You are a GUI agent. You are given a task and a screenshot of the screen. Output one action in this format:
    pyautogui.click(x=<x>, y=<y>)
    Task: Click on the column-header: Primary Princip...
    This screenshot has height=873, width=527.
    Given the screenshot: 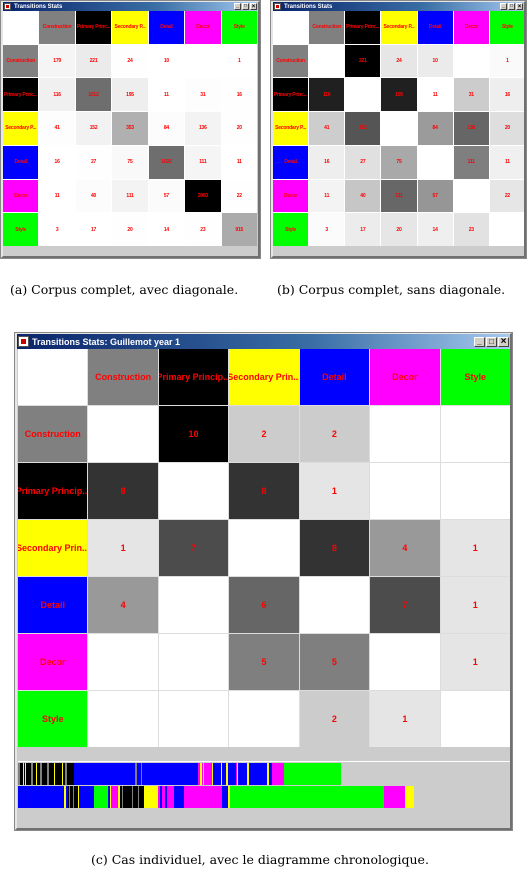 What is the action you would take?
    pyautogui.click(x=193, y=377)
    